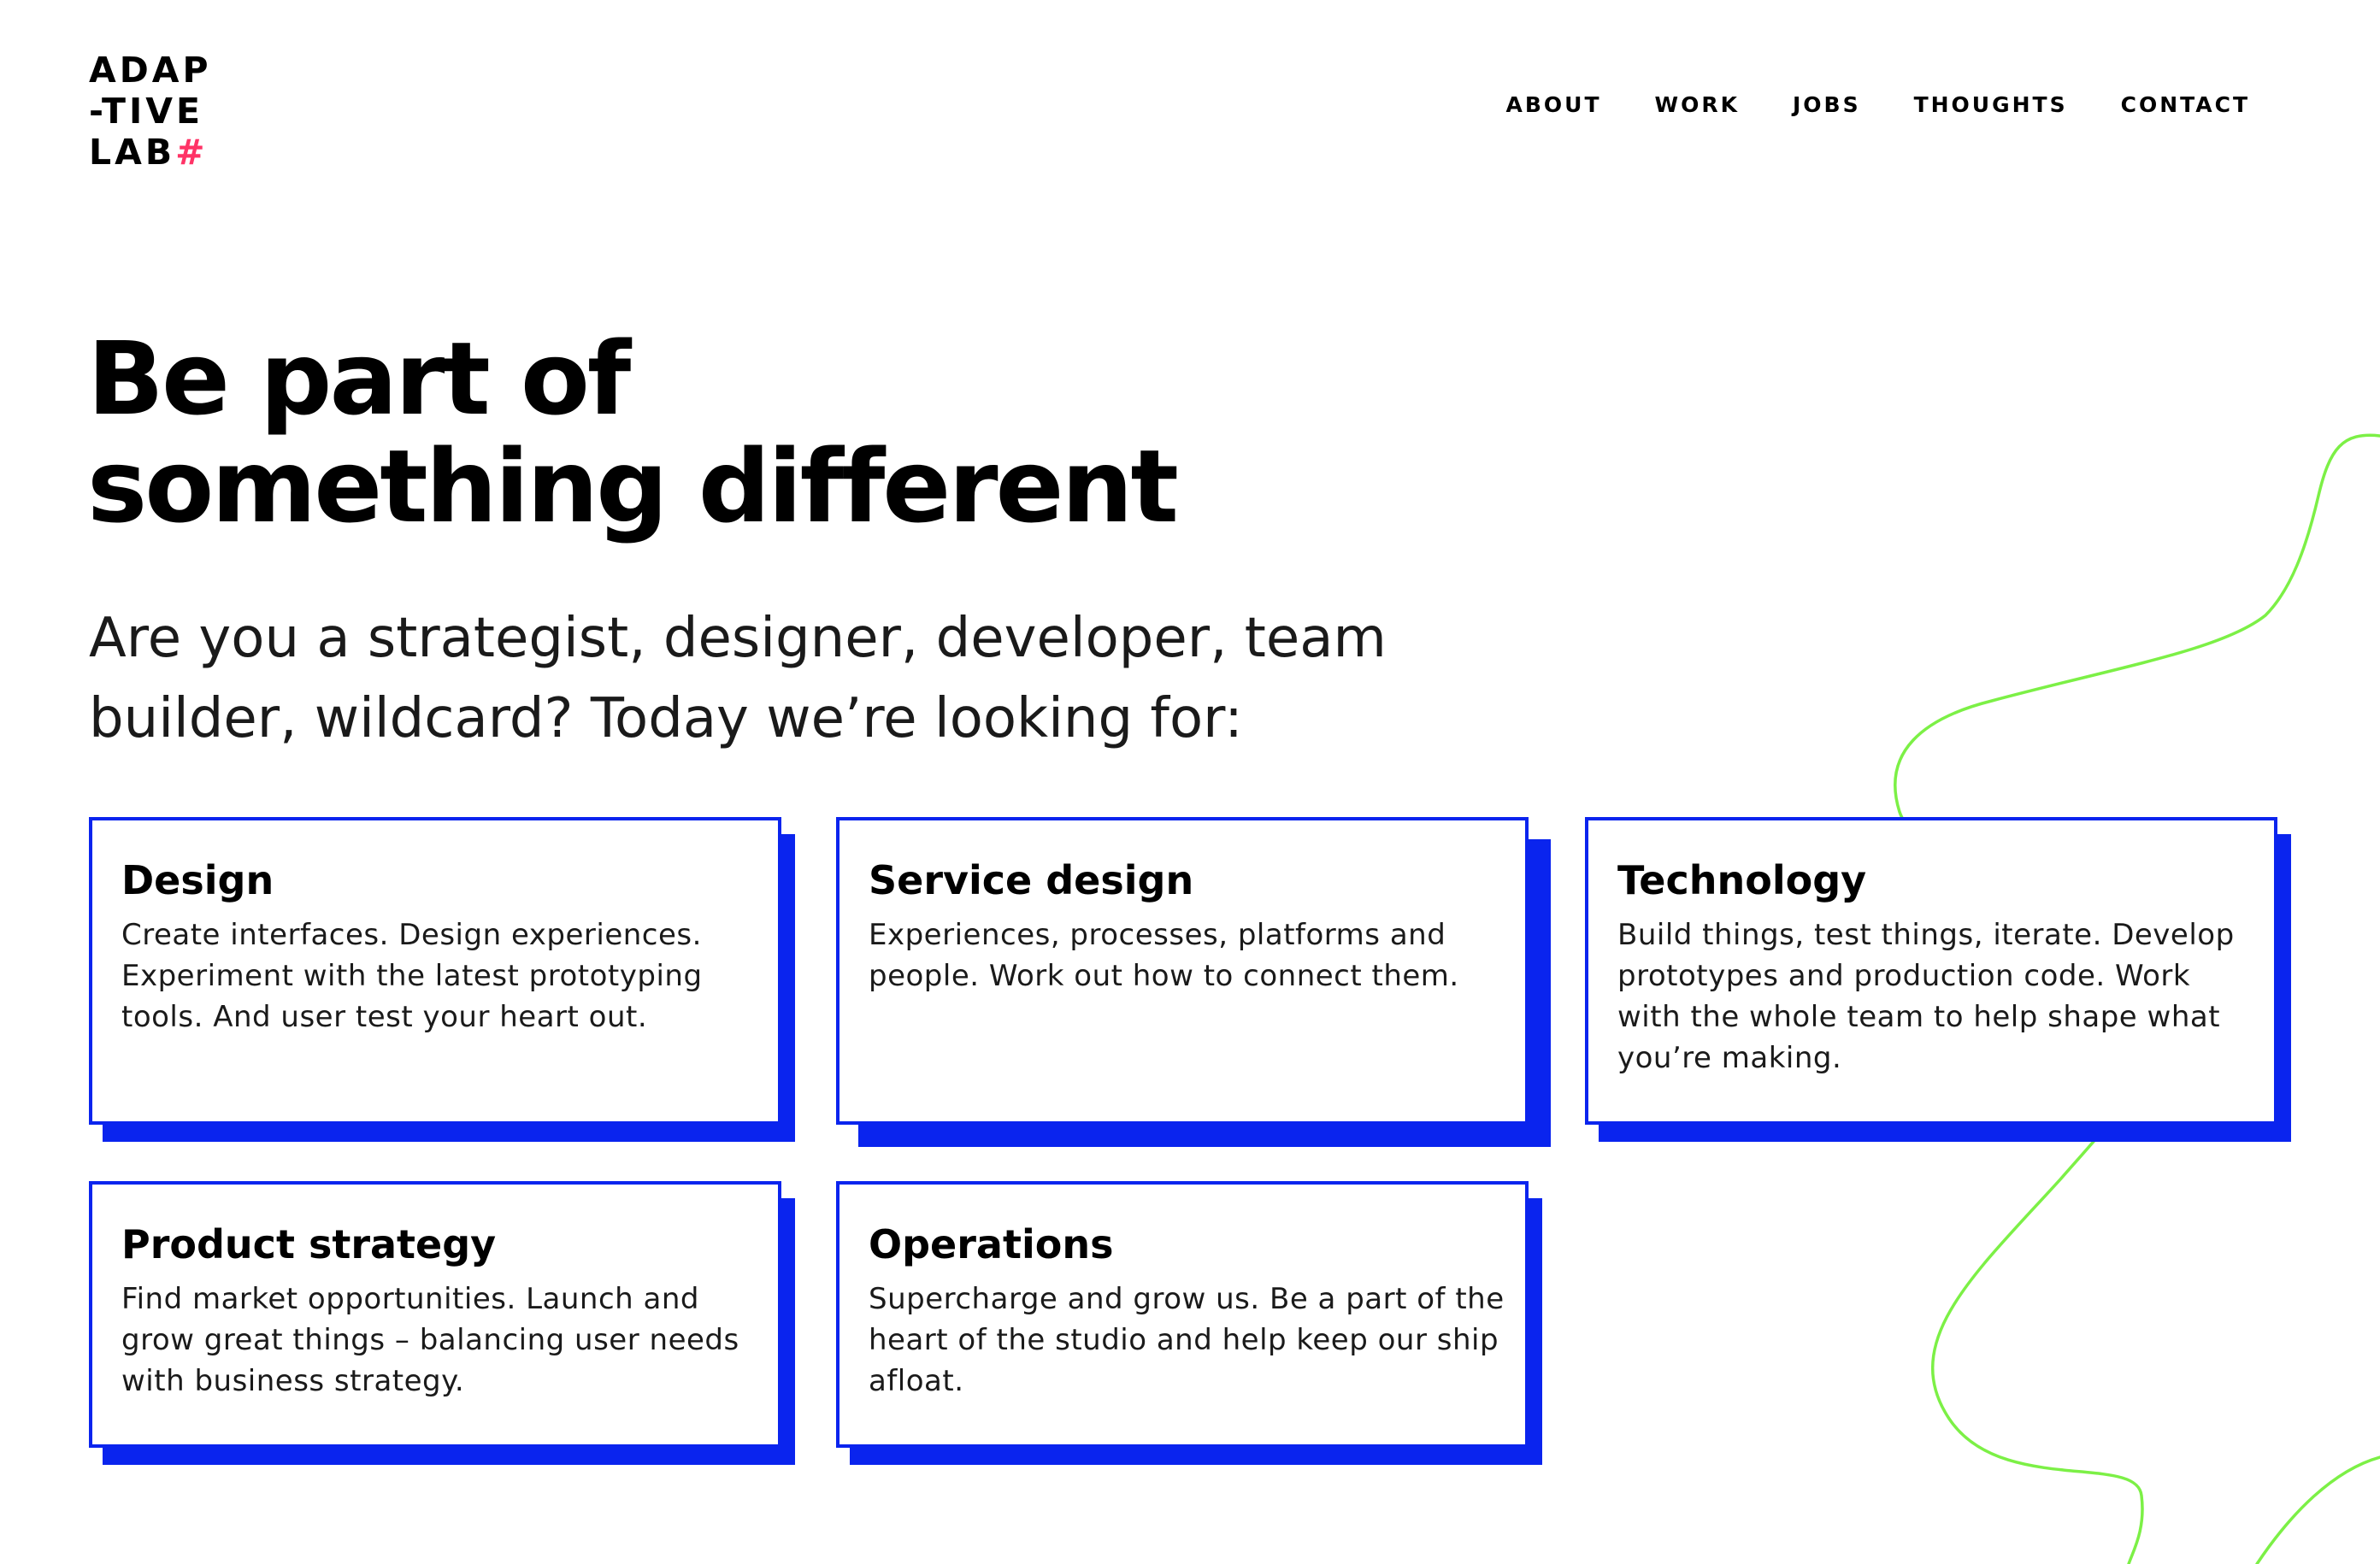 The height and width of the screenshot is (1564, 2380). Describe the element at coordinates (1742, 880) in the screenshot. I see `role-card-title: Technology` at that location.